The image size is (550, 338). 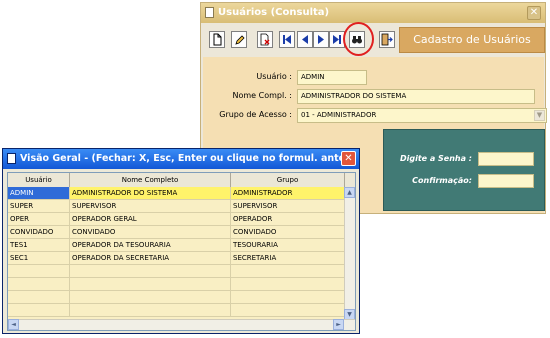 I want to click on scroll-left-icon: ◄, so click(x=13, y=324).